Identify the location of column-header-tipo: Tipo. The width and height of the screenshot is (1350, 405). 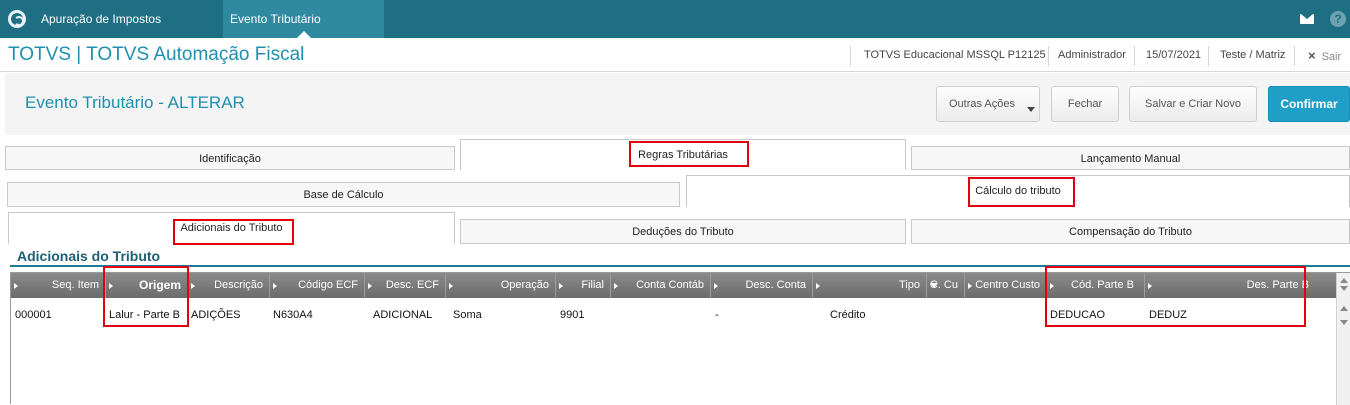
(870, 285).